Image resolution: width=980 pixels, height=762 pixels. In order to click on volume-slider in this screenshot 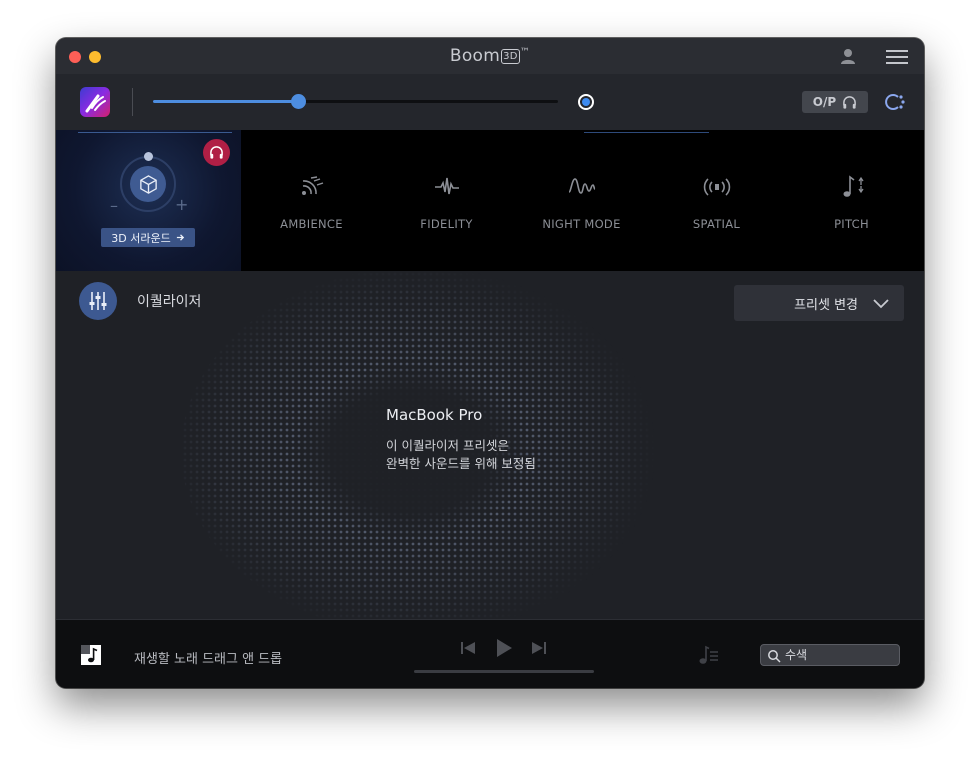, I will do `click(355, 101)`.